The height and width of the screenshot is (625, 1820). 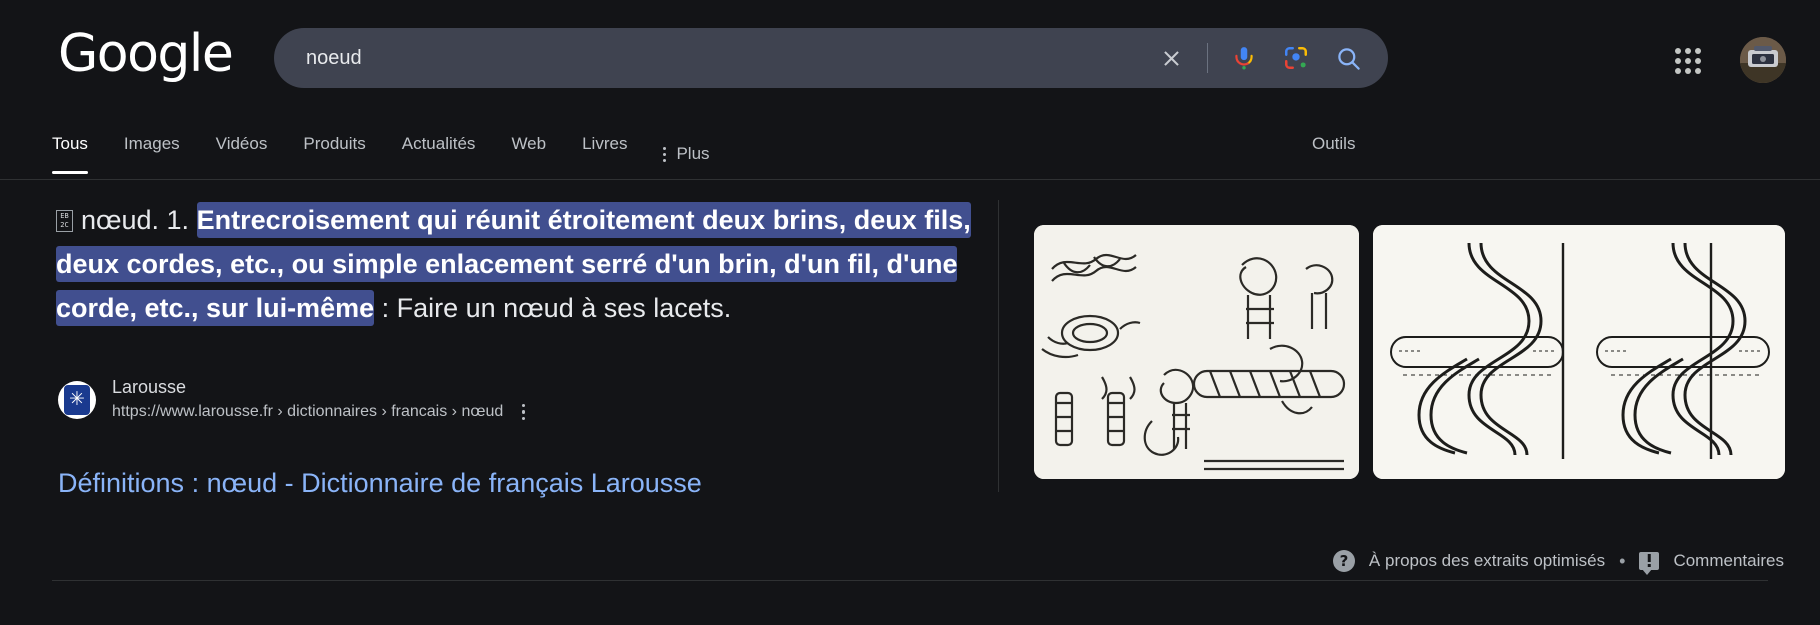 I want to click on lens-search-button, so click(x=1296, y=58).